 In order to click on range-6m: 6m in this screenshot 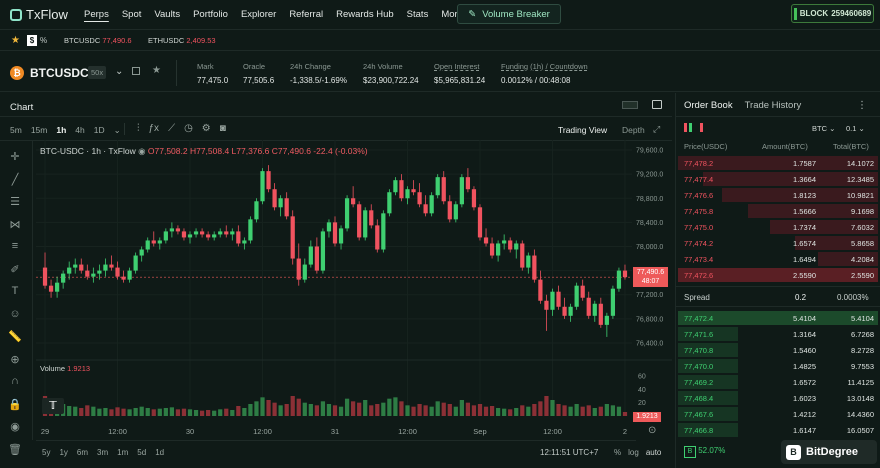, I will do `click(82, 452)`.